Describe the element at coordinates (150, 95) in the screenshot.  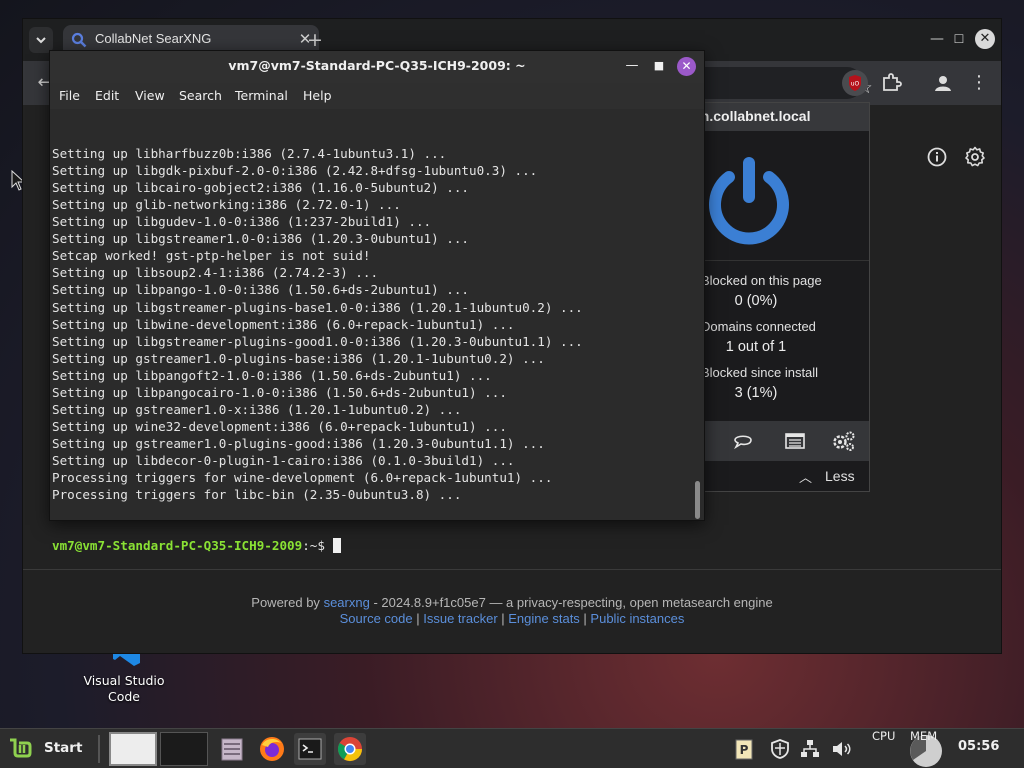
I see `menu-view: View` at that location.